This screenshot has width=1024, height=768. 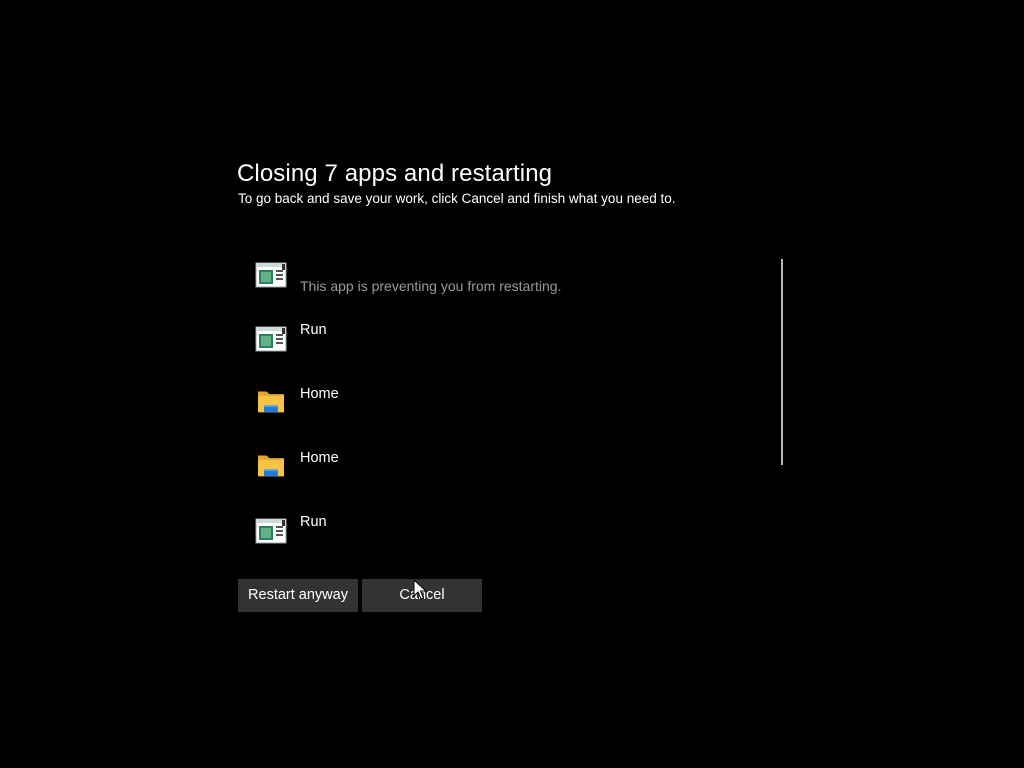 I want to click on mouse-cursor-icon, so click(x=420, y=589).